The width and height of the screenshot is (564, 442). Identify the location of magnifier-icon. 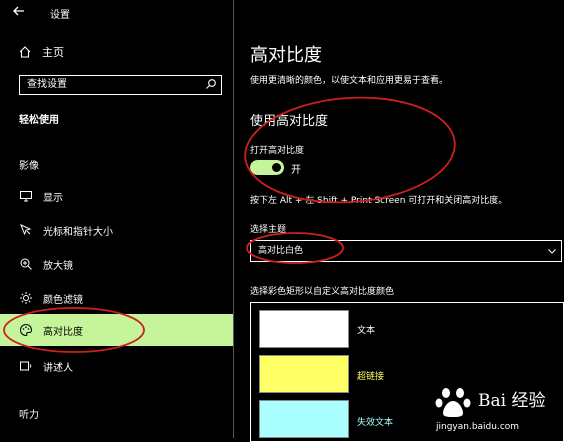
(26, 264).